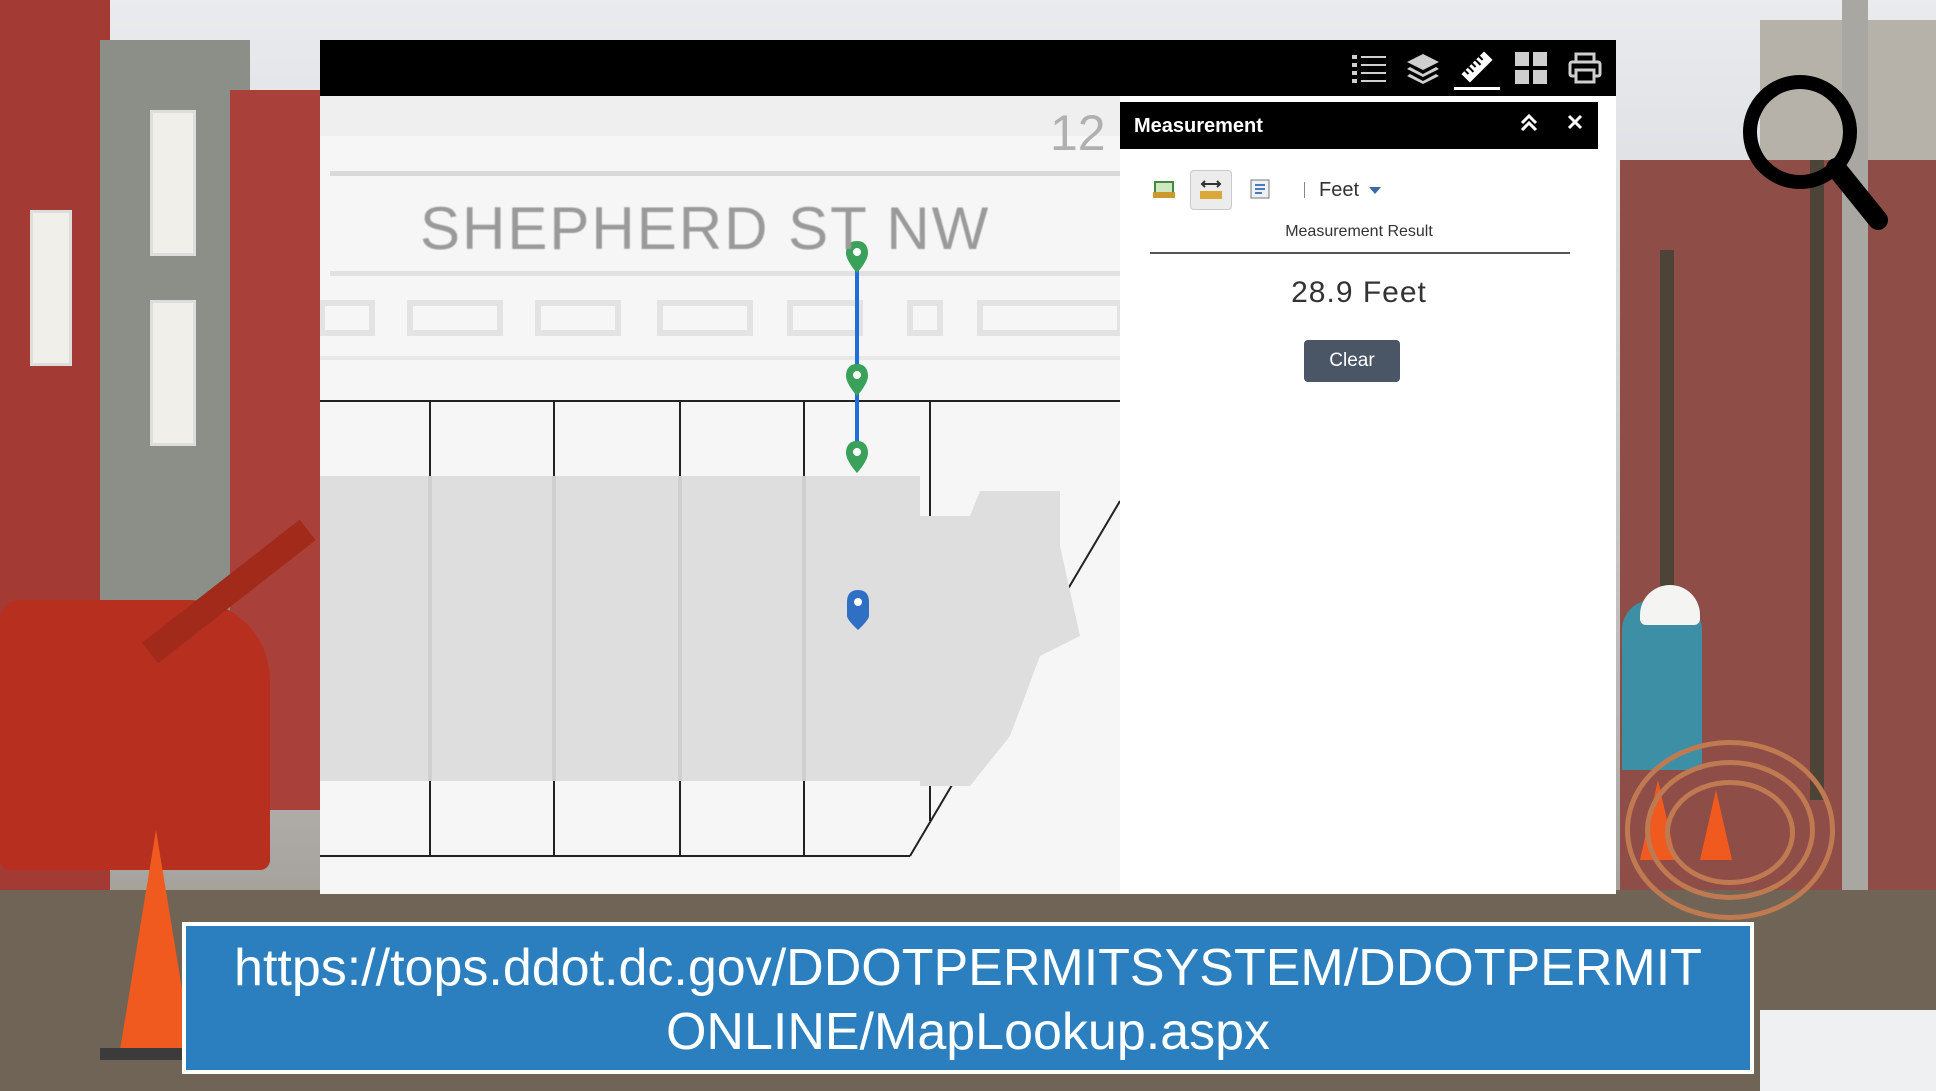 Image resolution: width=1936 pixels, height=1091 pixels. Describe the element at coordinates (1817, 480) in the screenshot. I see `tree` at that location.